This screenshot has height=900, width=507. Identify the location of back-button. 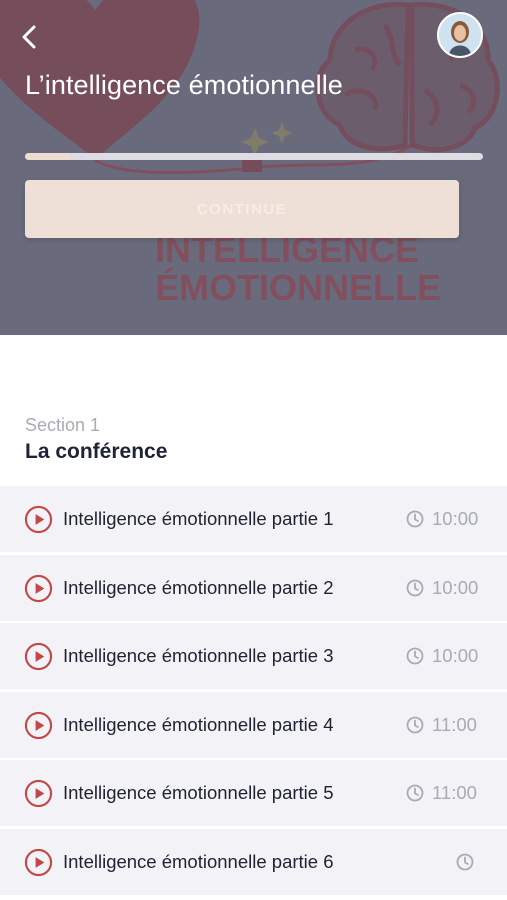
(29, 37).